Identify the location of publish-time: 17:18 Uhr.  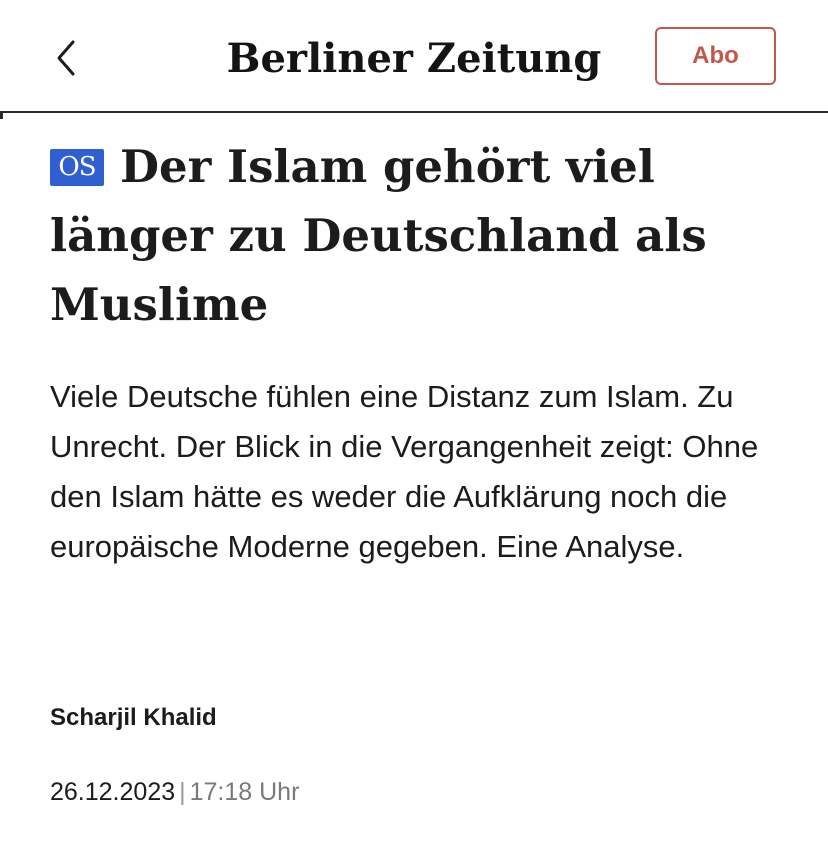
(244, 792).